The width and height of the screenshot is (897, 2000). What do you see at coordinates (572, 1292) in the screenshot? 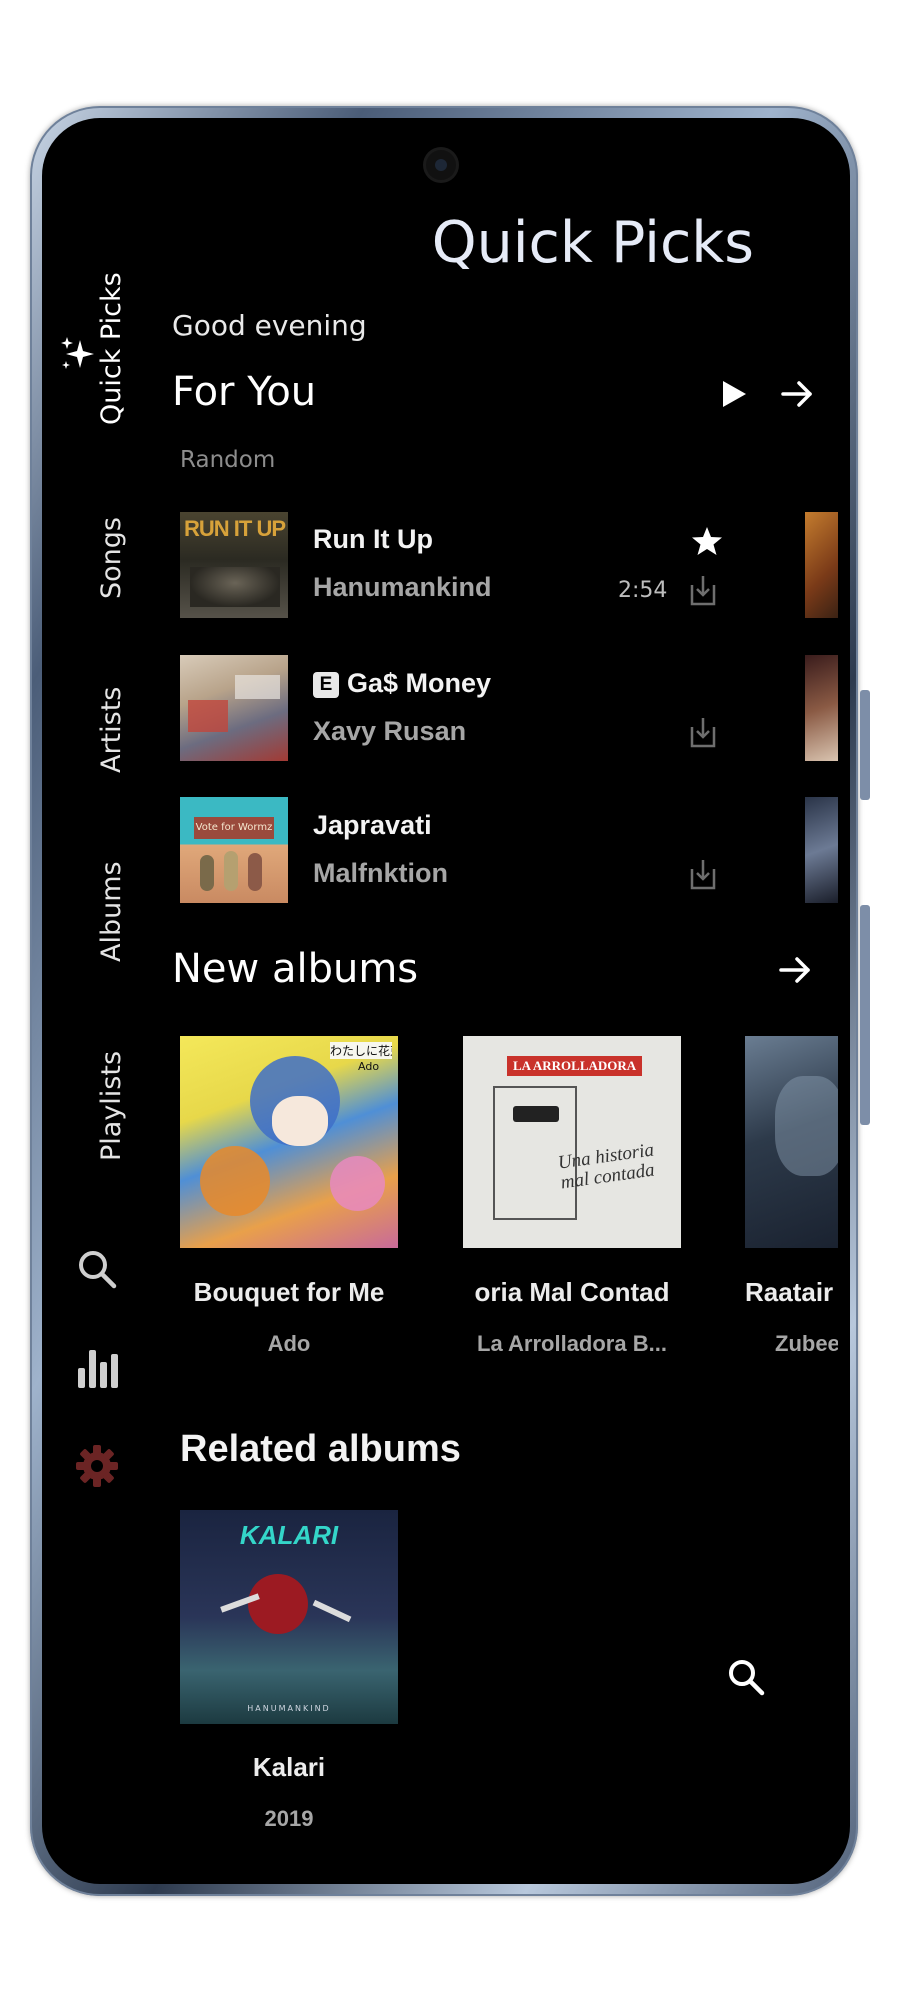
I see `album-title: oria Mal Contad` at bounding box center [572, 1292].